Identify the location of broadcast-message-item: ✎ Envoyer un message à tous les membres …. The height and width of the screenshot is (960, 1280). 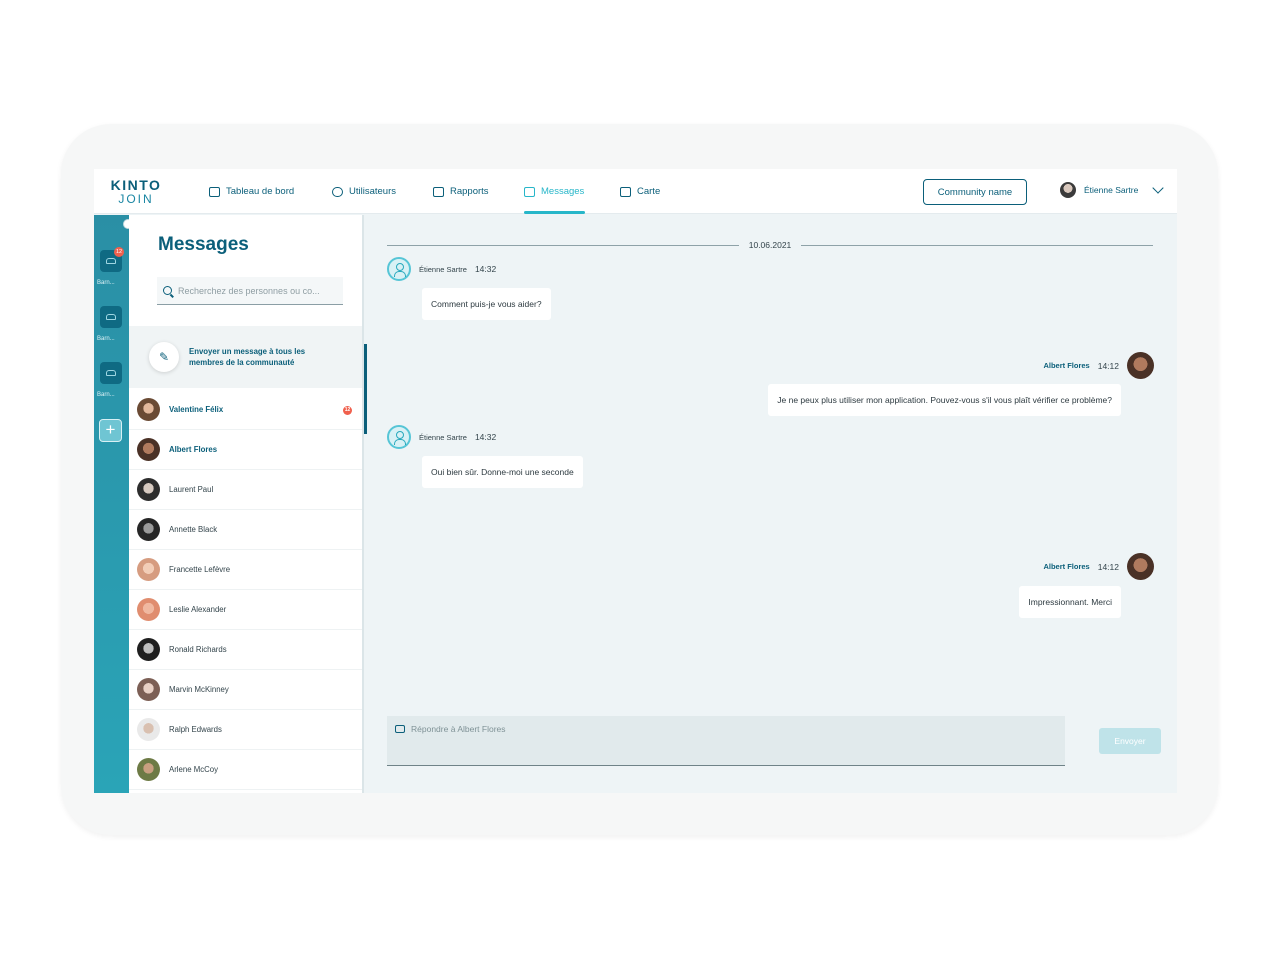
(245, 357).